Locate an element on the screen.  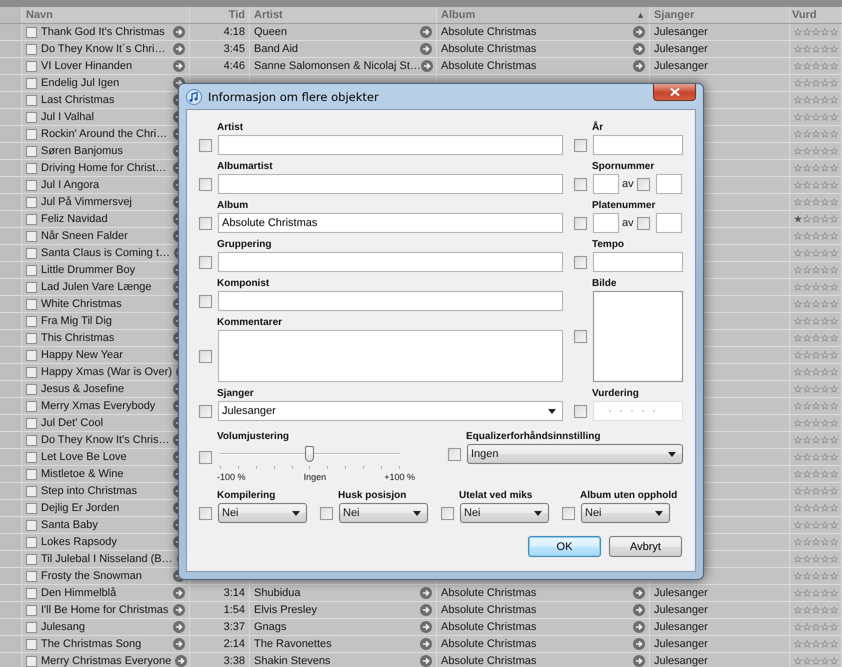
ok-button: OK is located at coordinates (564, 546).